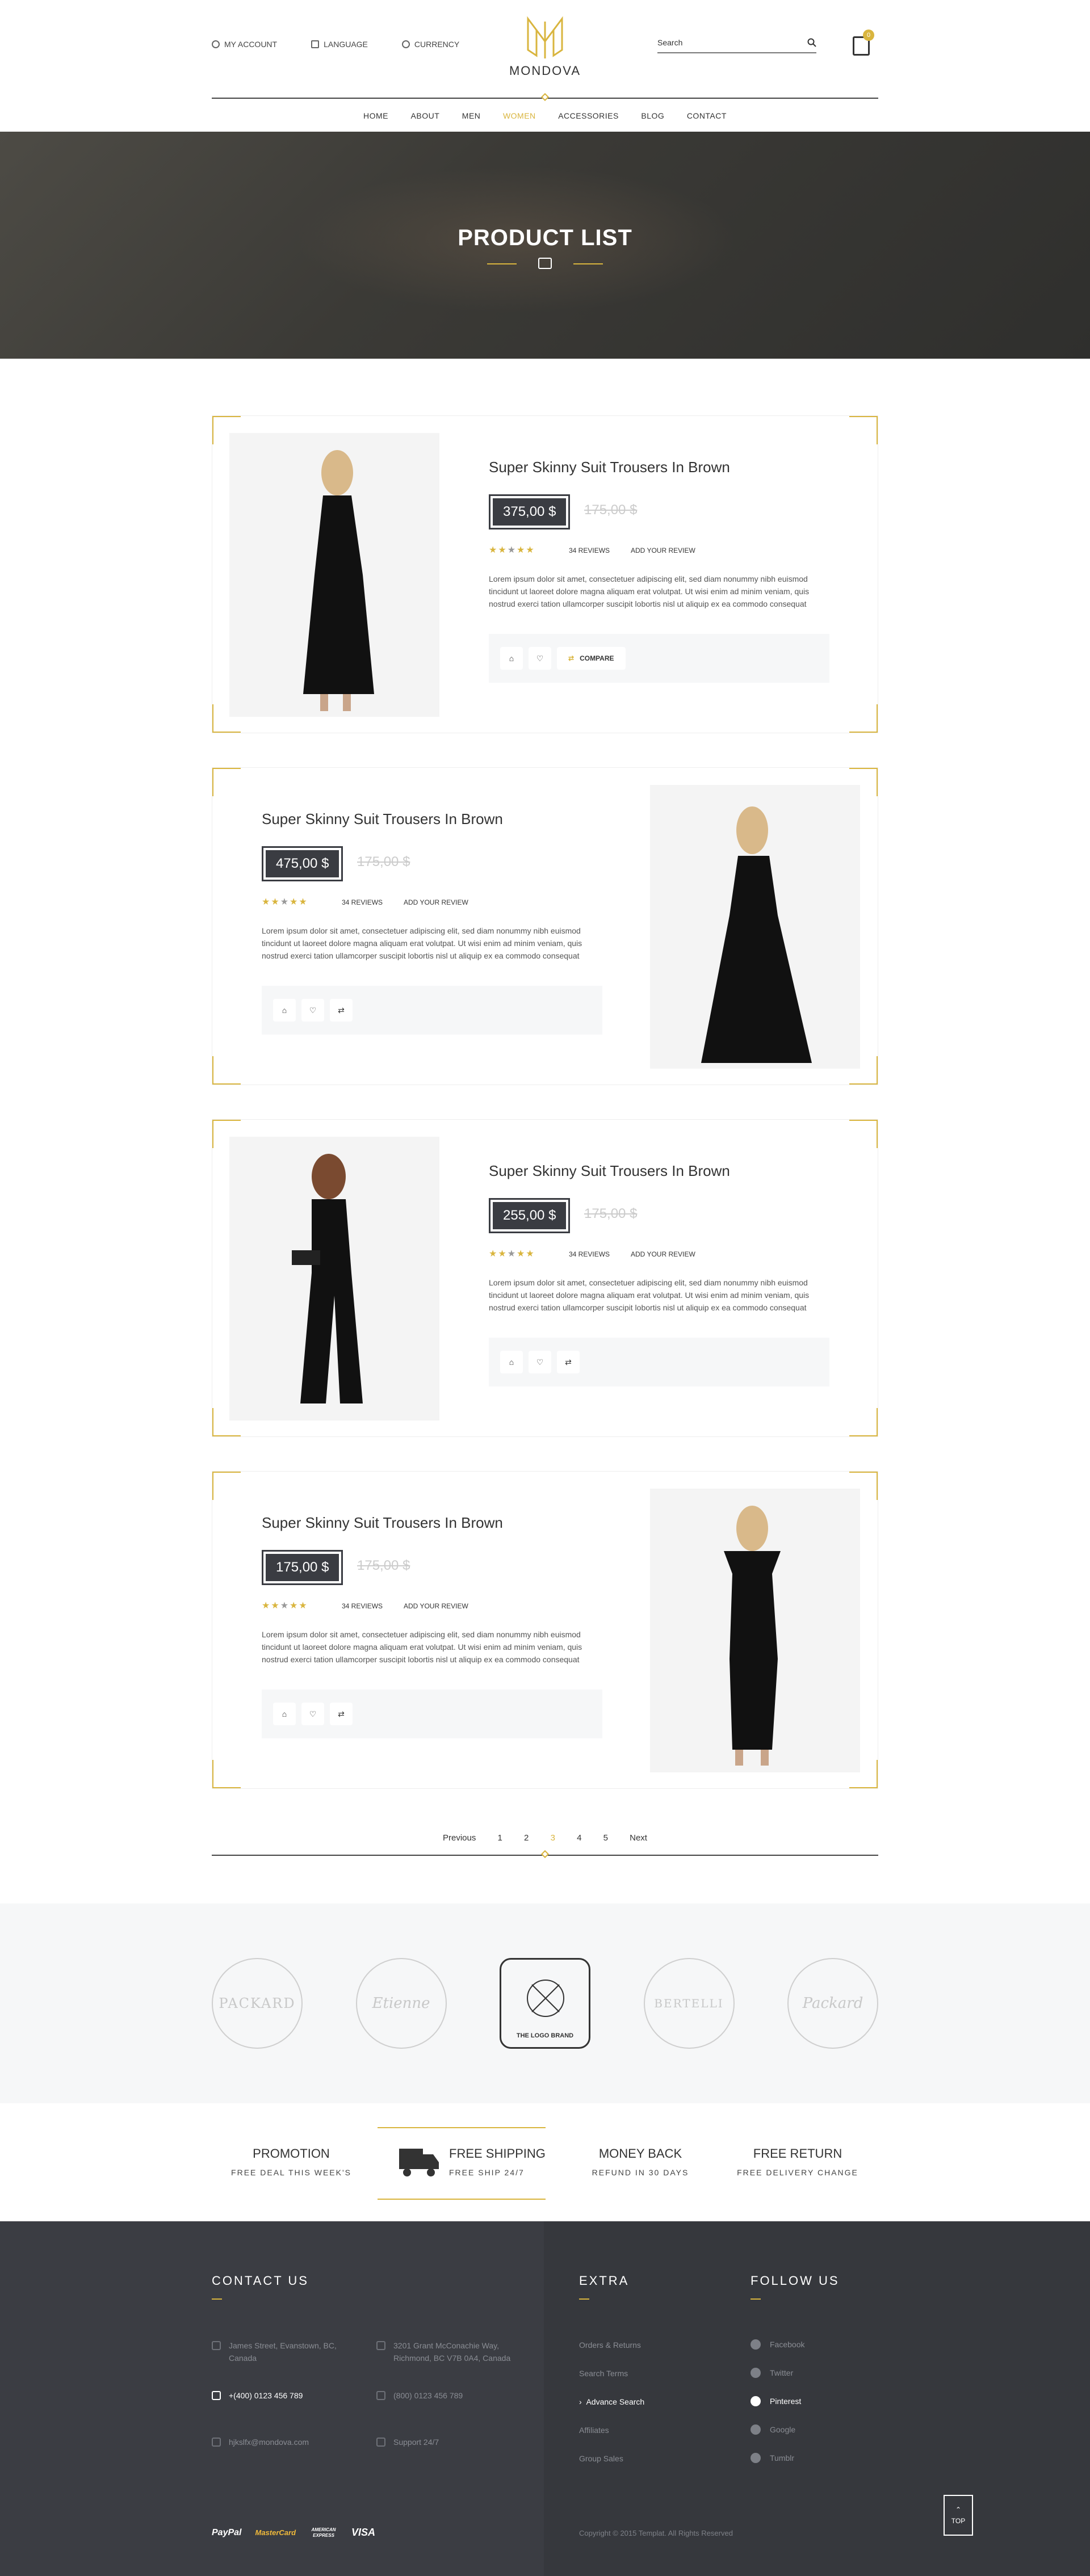  Describe the element at coordinates (588, 115) in the screenshot. I see `nav-accessories: ACCESSORIES` at that location.